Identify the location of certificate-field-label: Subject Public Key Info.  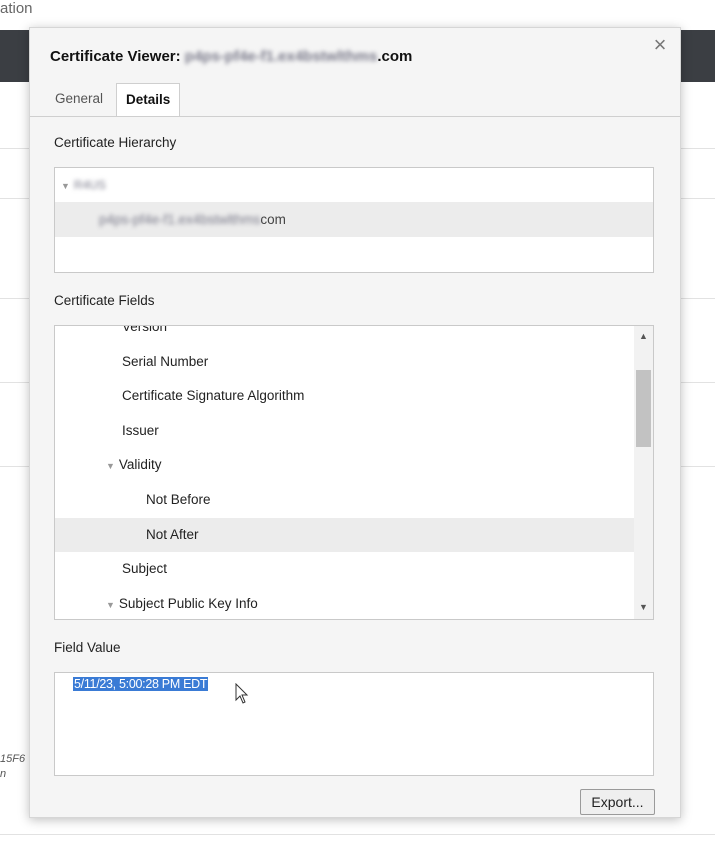
(188, 603).